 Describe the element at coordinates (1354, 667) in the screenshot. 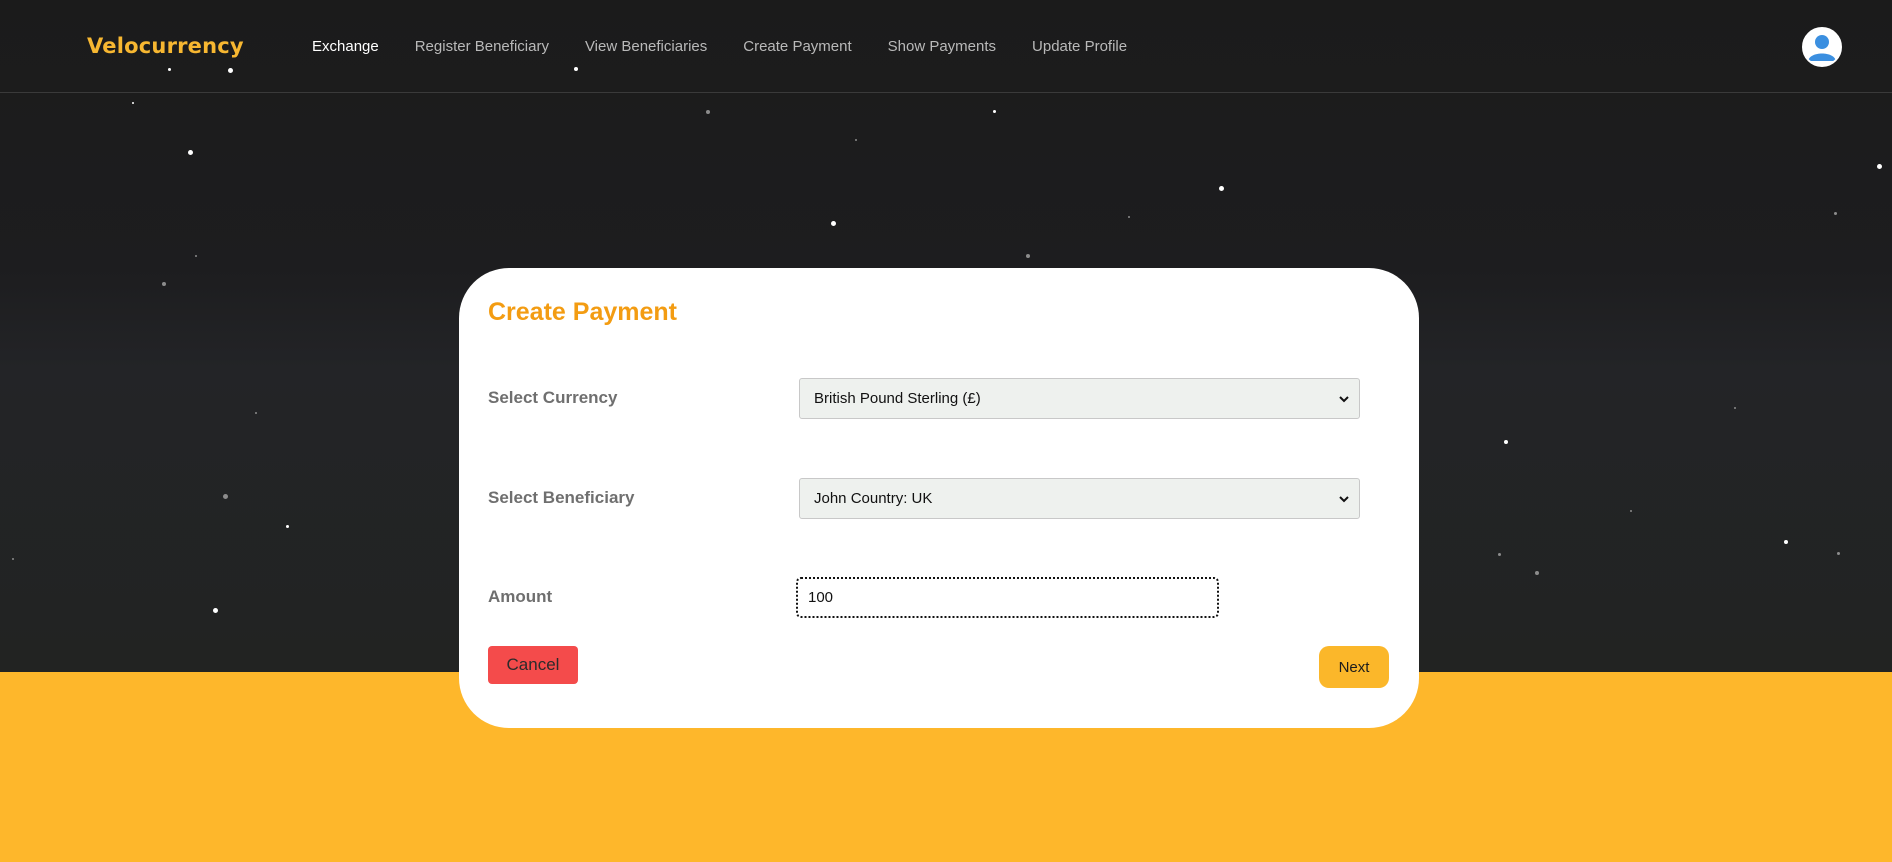

I see `next-button: Next` at that location.